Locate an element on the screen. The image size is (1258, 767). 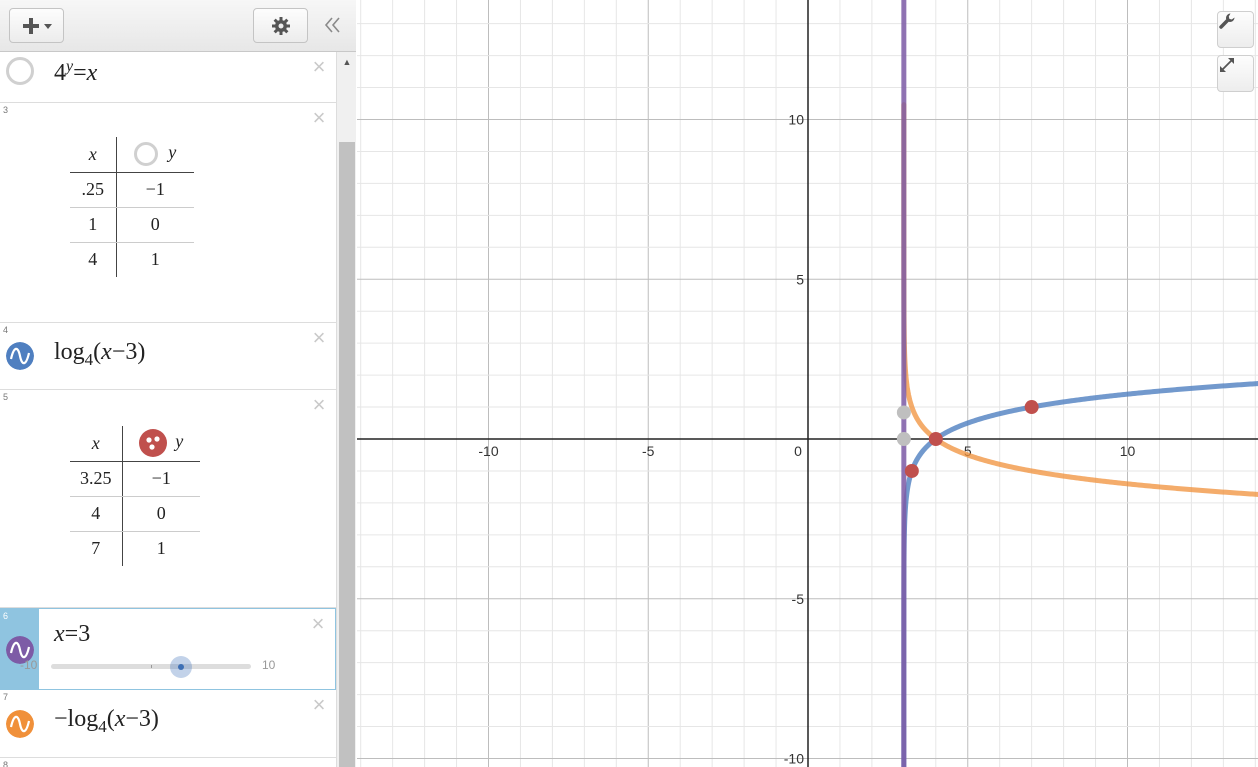
scrollbar-thumb is located at coordinates (347, 454).